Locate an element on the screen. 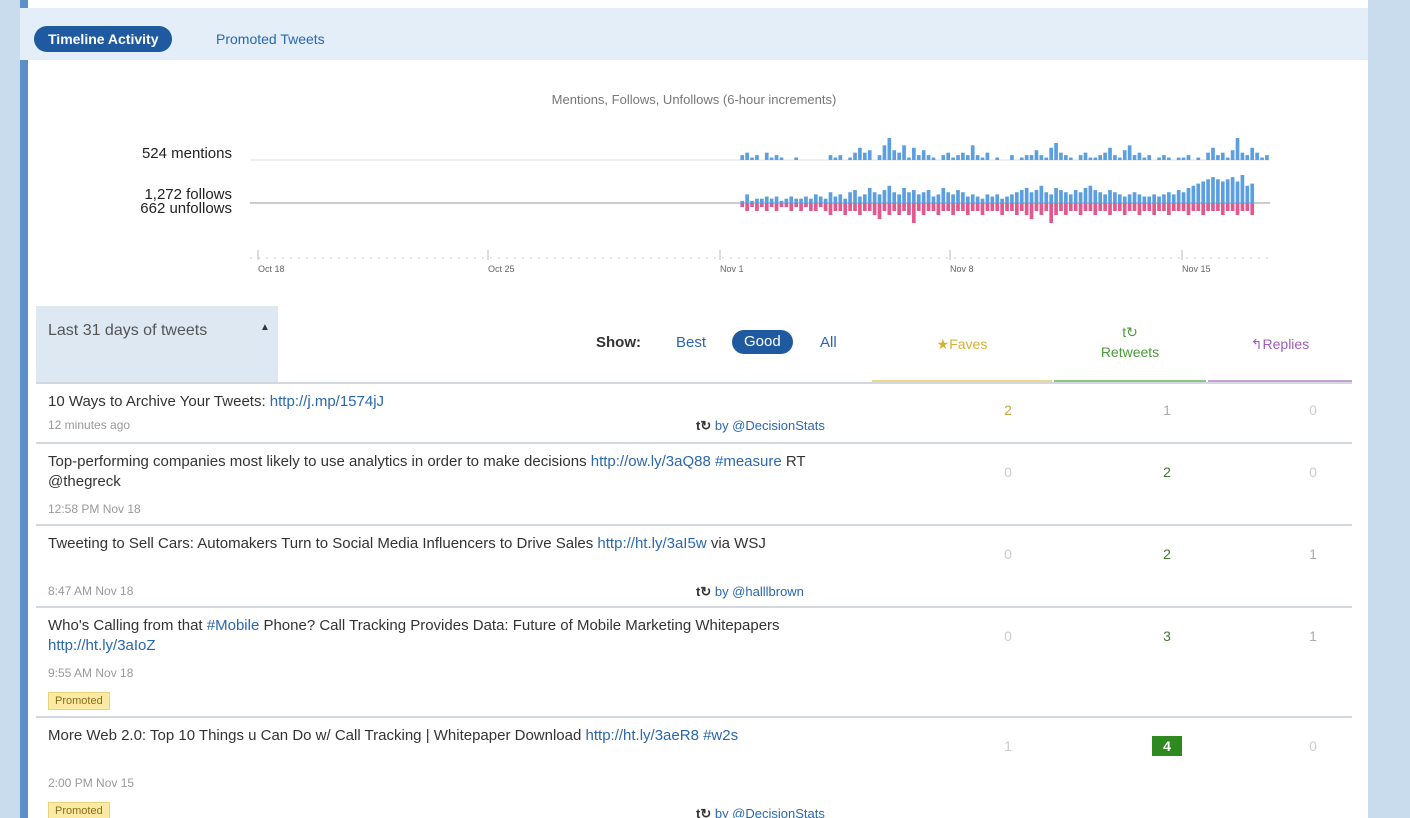  column-replies: ↰Replies is located at coordinates (1280, 344).